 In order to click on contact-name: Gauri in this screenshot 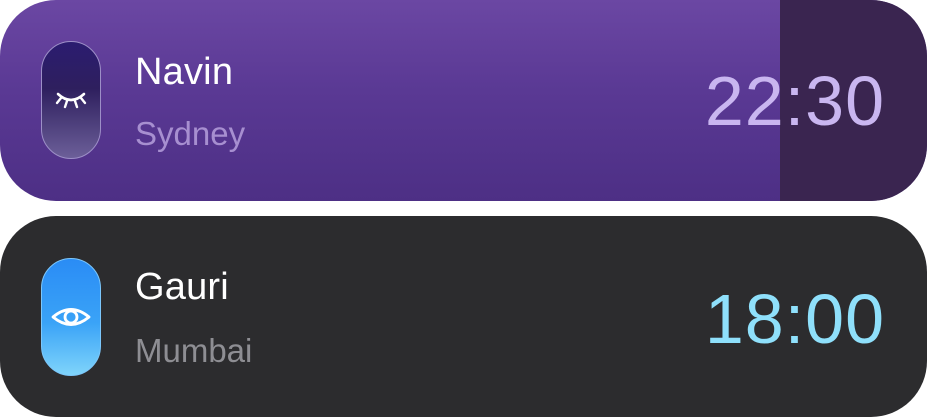, I will do `click(182, 287)`.